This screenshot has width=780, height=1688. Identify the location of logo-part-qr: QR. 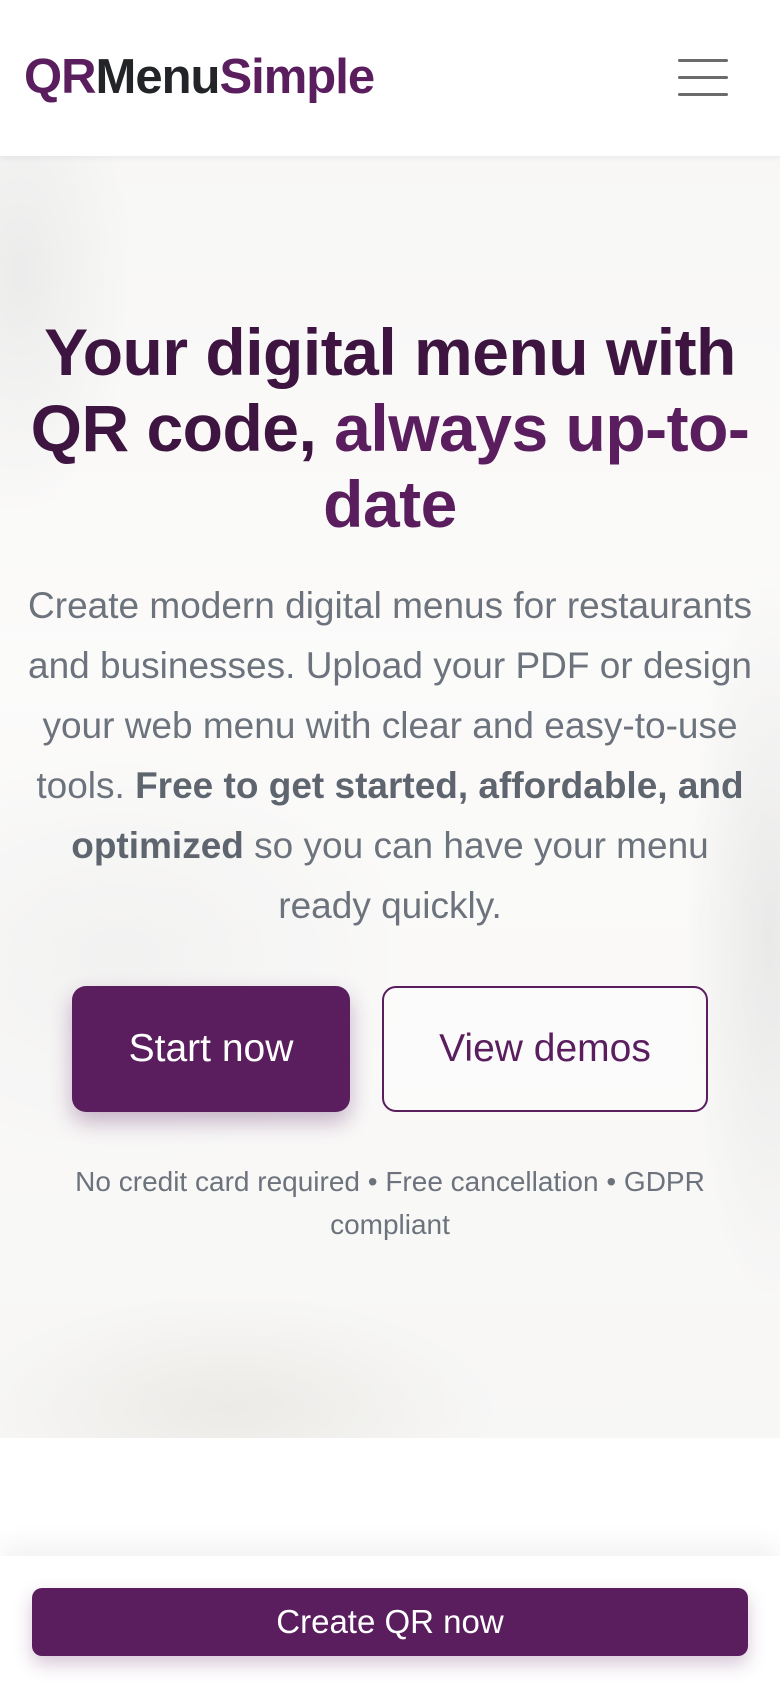
(60, 77).